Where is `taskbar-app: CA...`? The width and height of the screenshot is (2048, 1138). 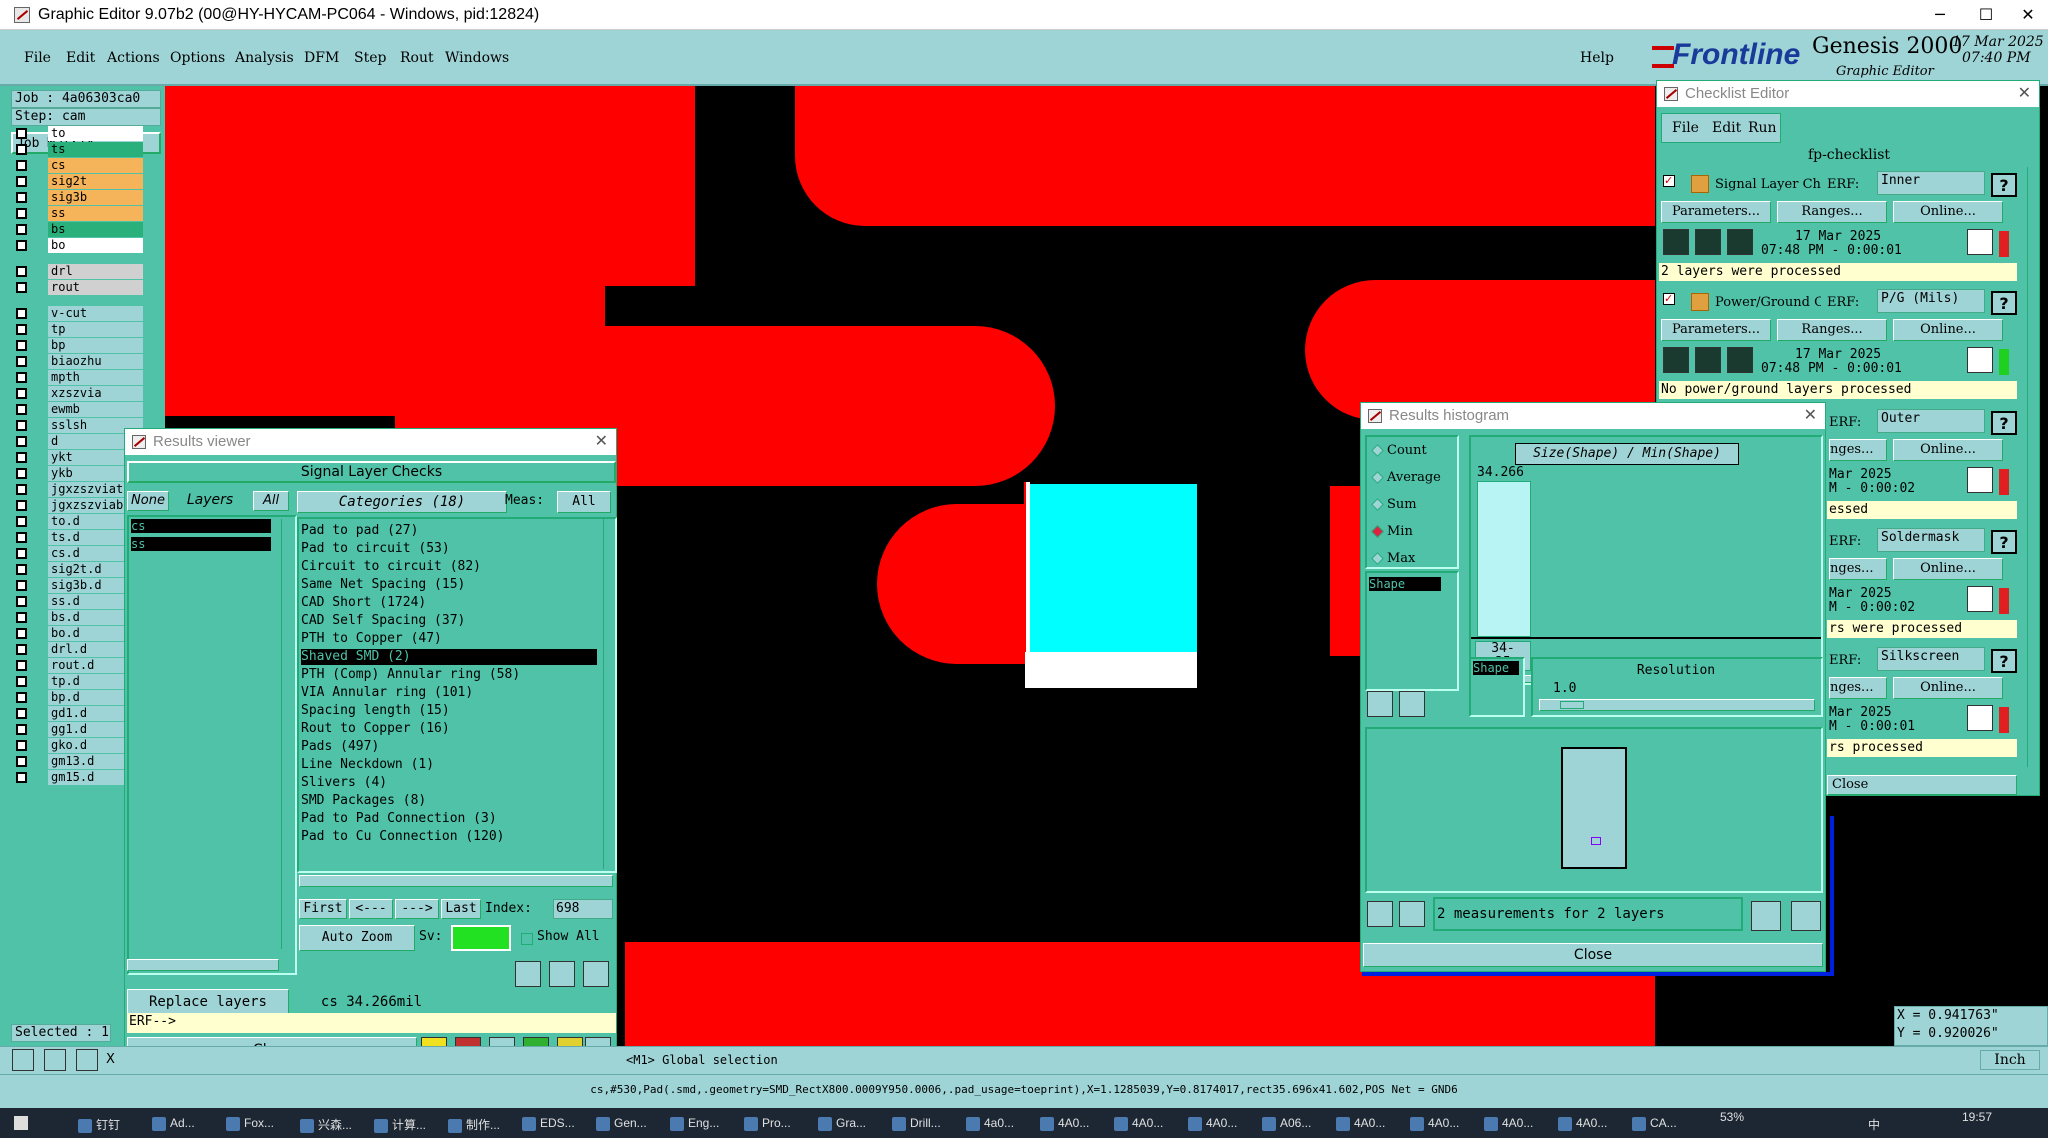
taskbar-app: CA... is located at coordinates (1654, 1123).